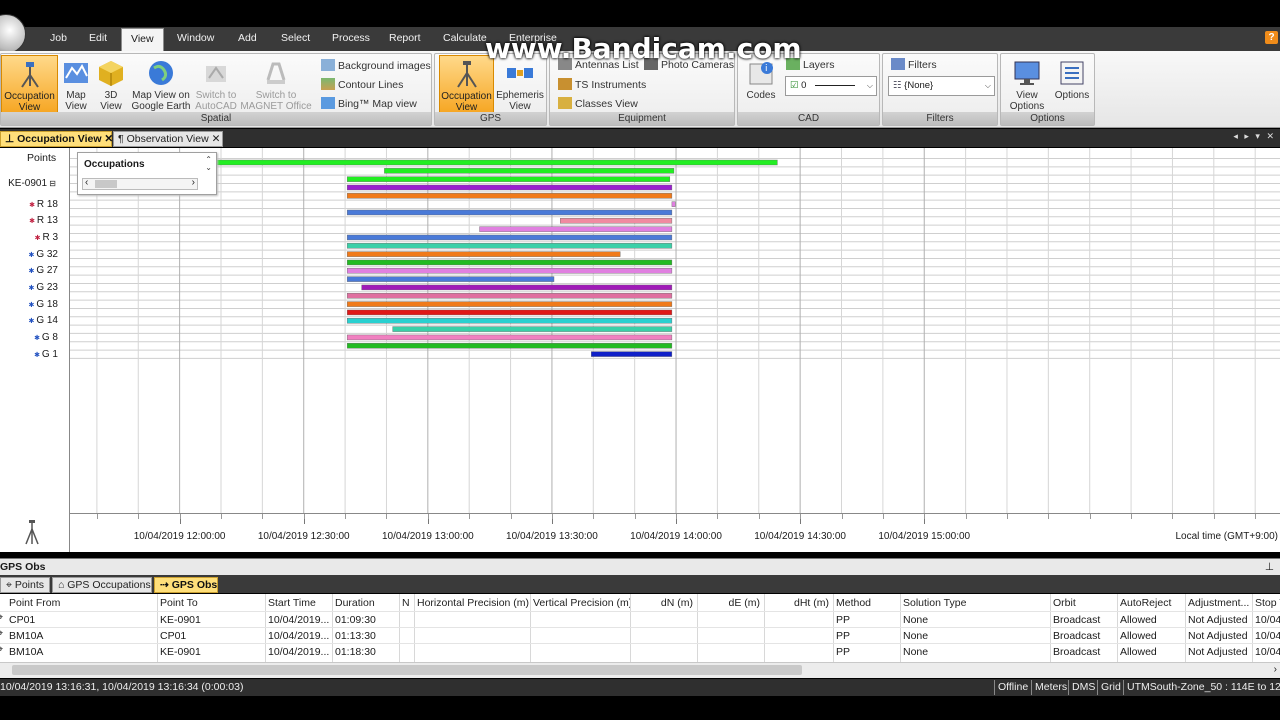  What do you see at coordinates (142, 39) in the screenshot?
I see `menu-view: View` at bounding box center [142, 39].